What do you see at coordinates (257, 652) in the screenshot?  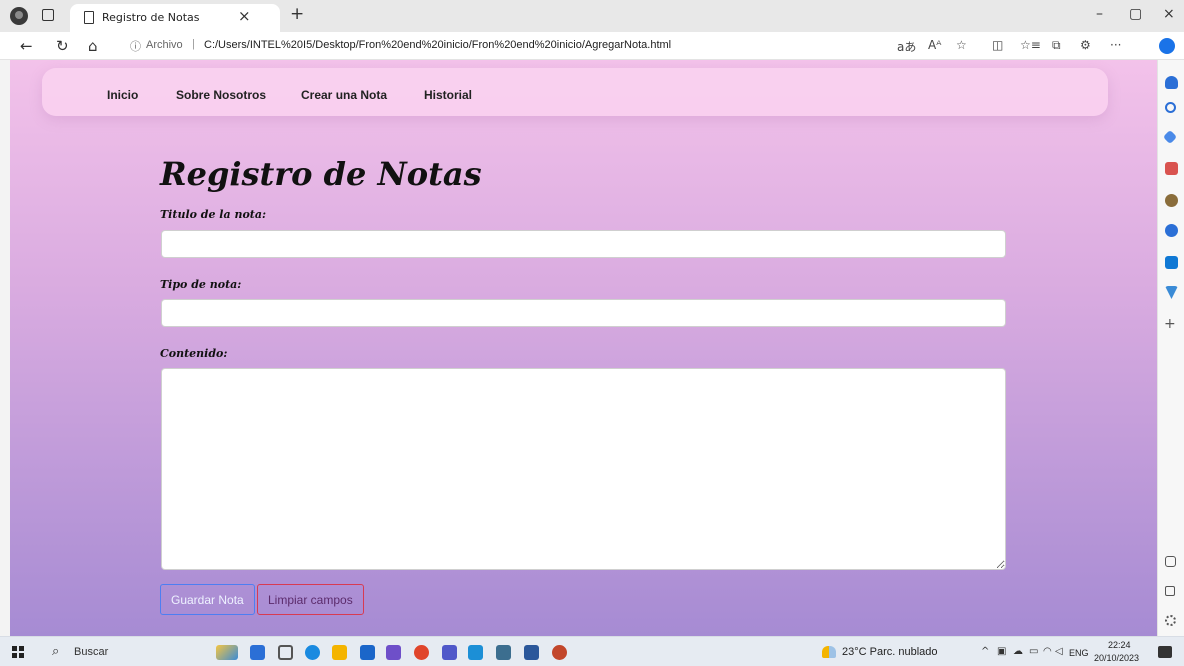 I see `user-app-icon` at bounding box center [257, 652].